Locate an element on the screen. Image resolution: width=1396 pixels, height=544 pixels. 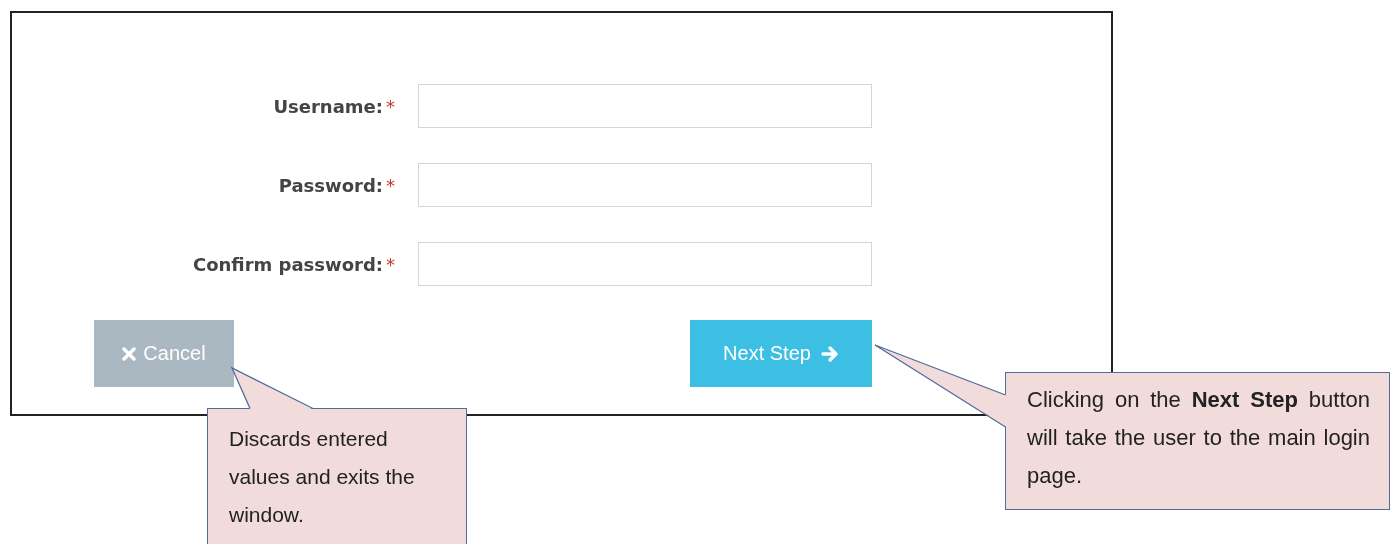
close-icon is located at coordinates (129, 353).